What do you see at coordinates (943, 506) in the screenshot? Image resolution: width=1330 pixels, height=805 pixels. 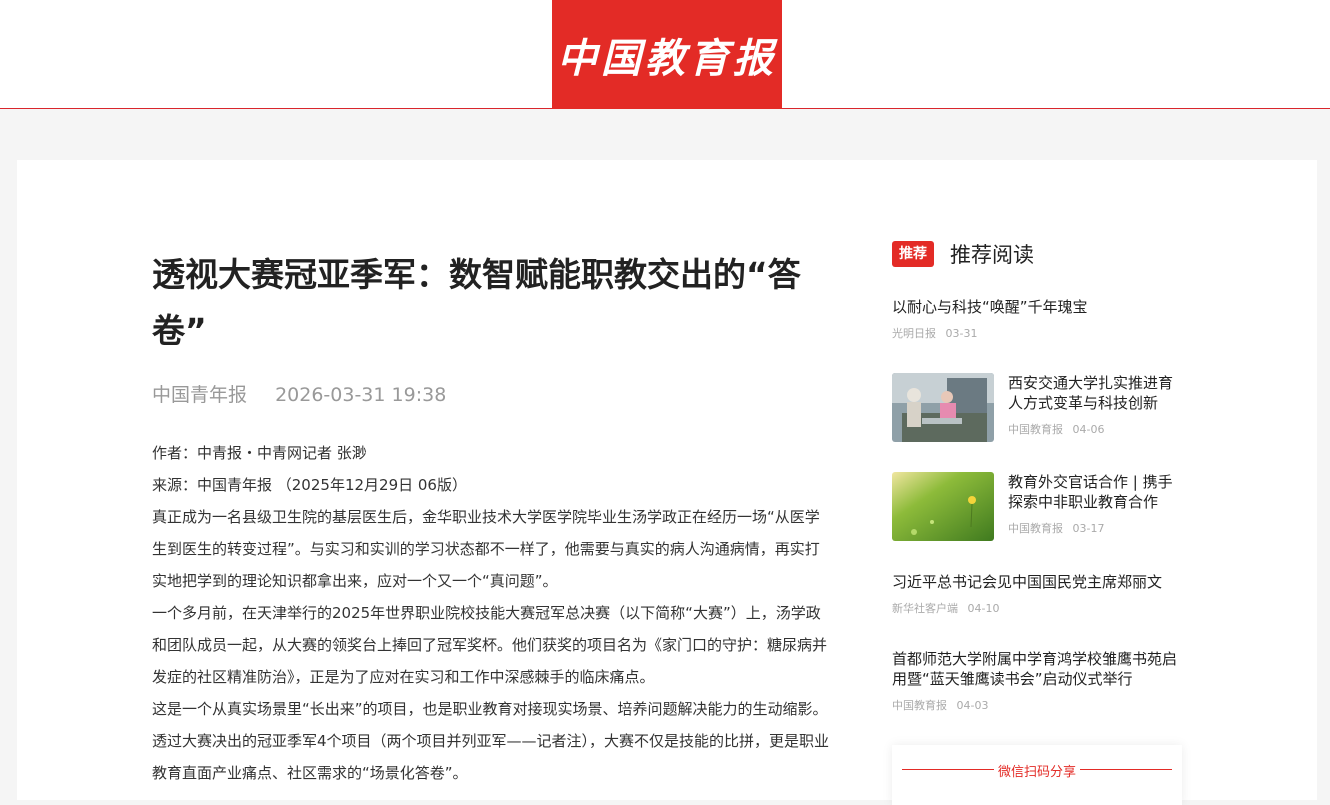 I see `grass-photo-thumbnail` at bounding box center [943, 506].